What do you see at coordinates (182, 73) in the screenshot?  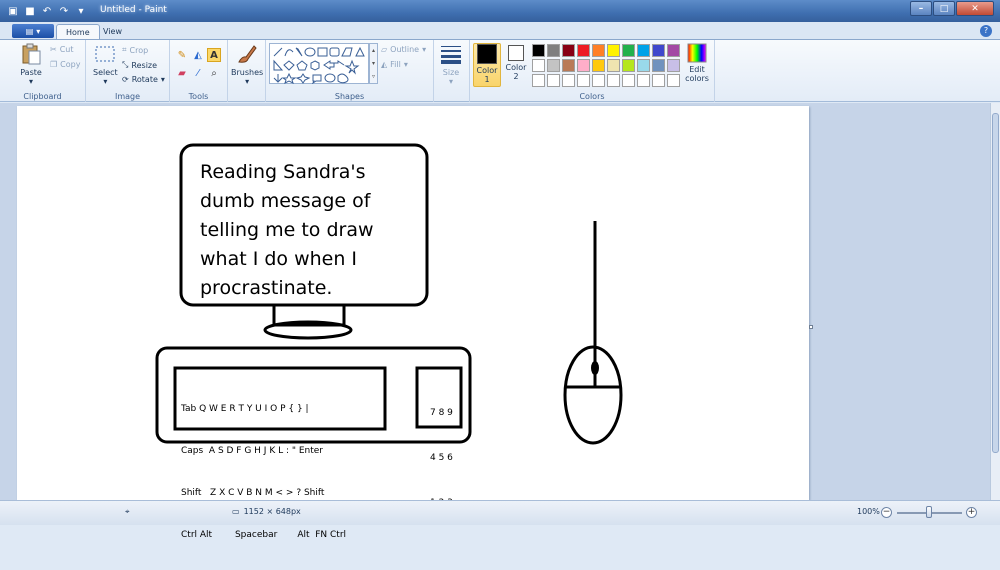 I see `eraser-icon: ▰` at bounding box center [182, 73].